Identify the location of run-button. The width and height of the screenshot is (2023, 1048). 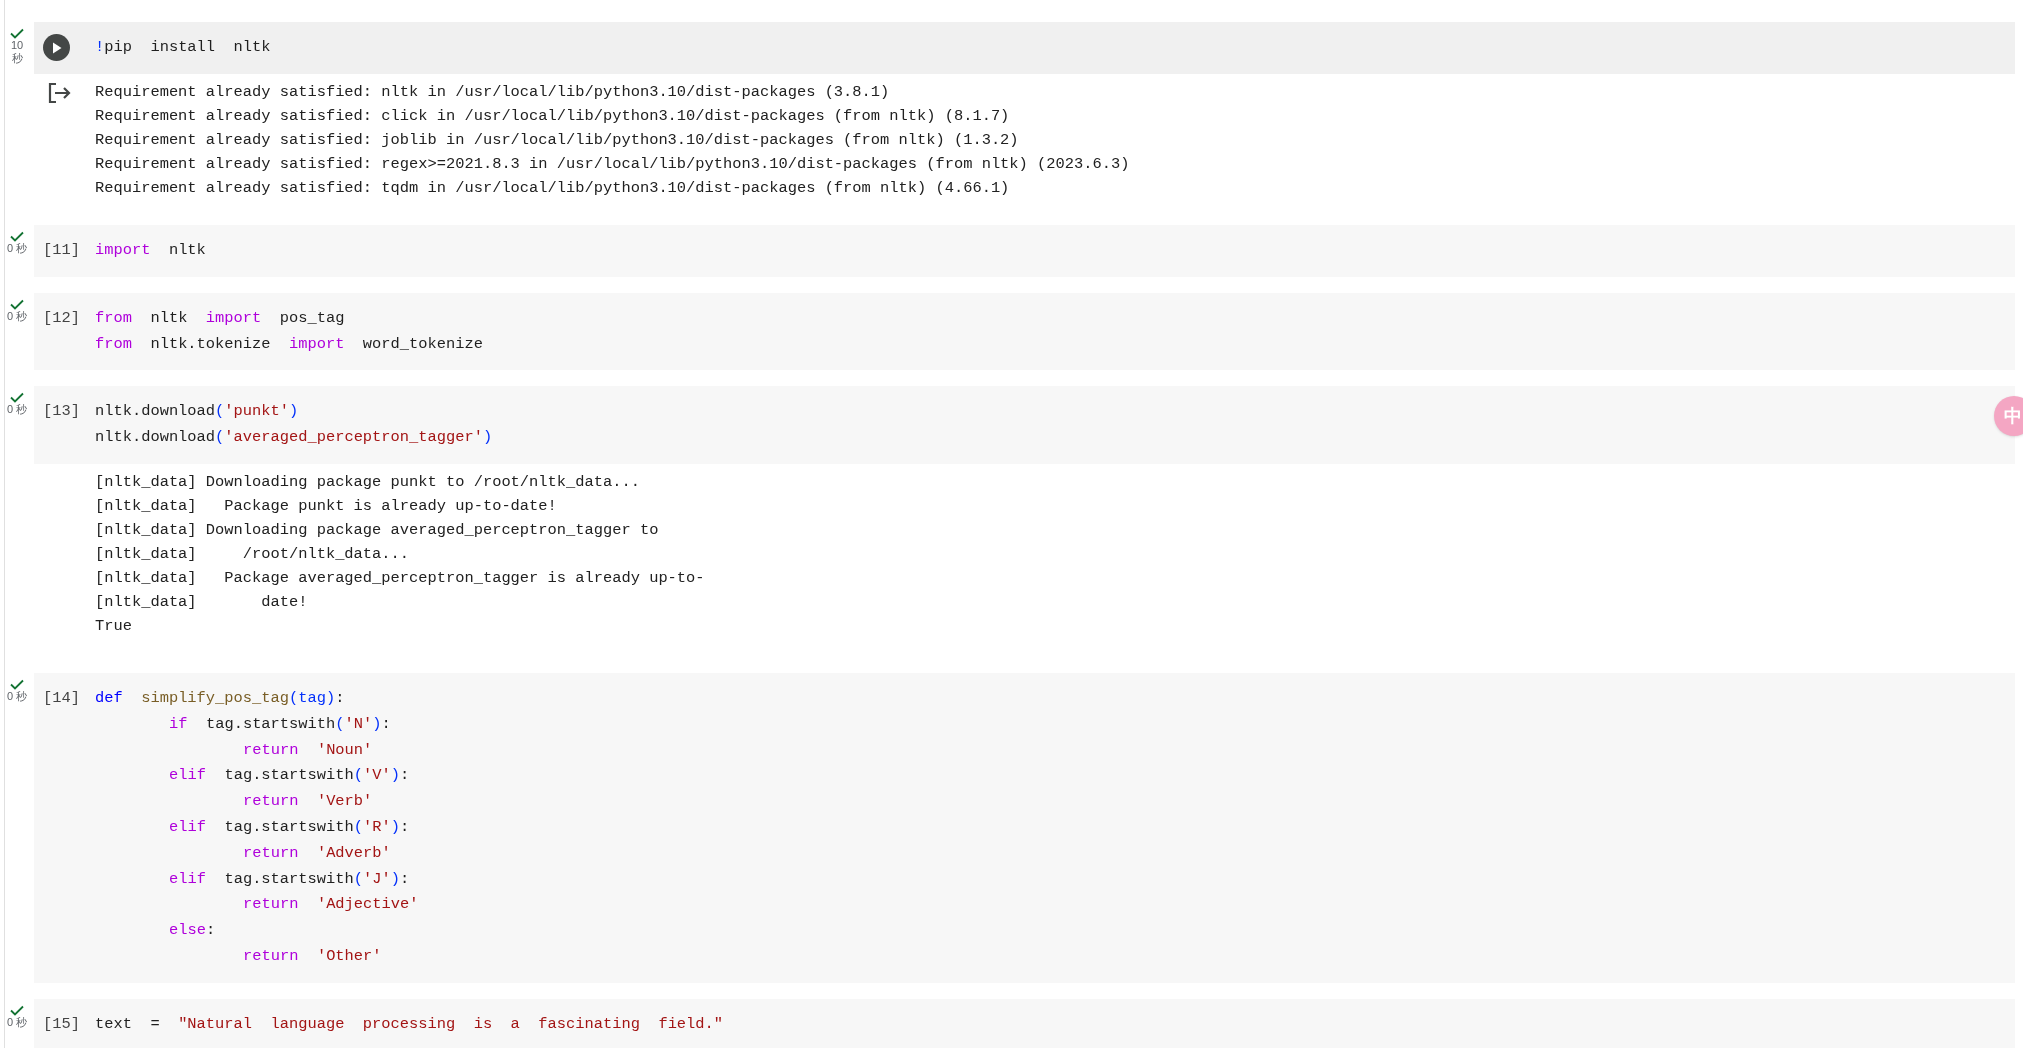
(56, 47).